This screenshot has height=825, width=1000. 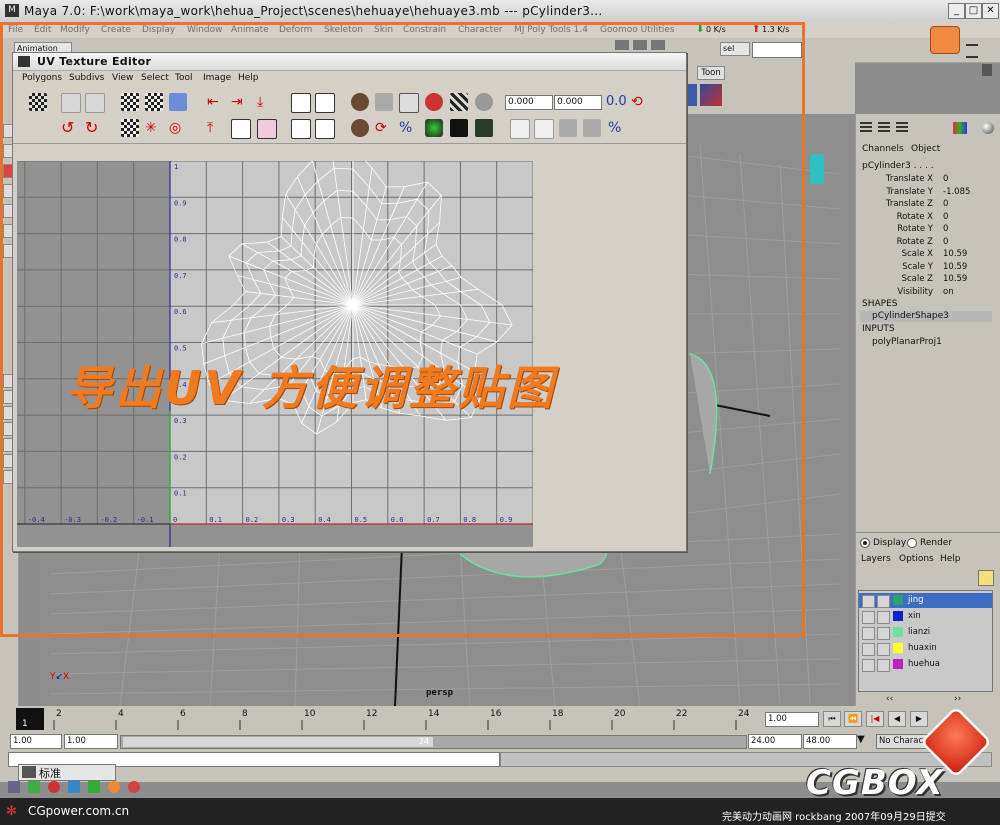 What do you see at coordinates (894, 179) in the screenshot?
I see `channel-label: Translate X` at bounding box center [894, 179].